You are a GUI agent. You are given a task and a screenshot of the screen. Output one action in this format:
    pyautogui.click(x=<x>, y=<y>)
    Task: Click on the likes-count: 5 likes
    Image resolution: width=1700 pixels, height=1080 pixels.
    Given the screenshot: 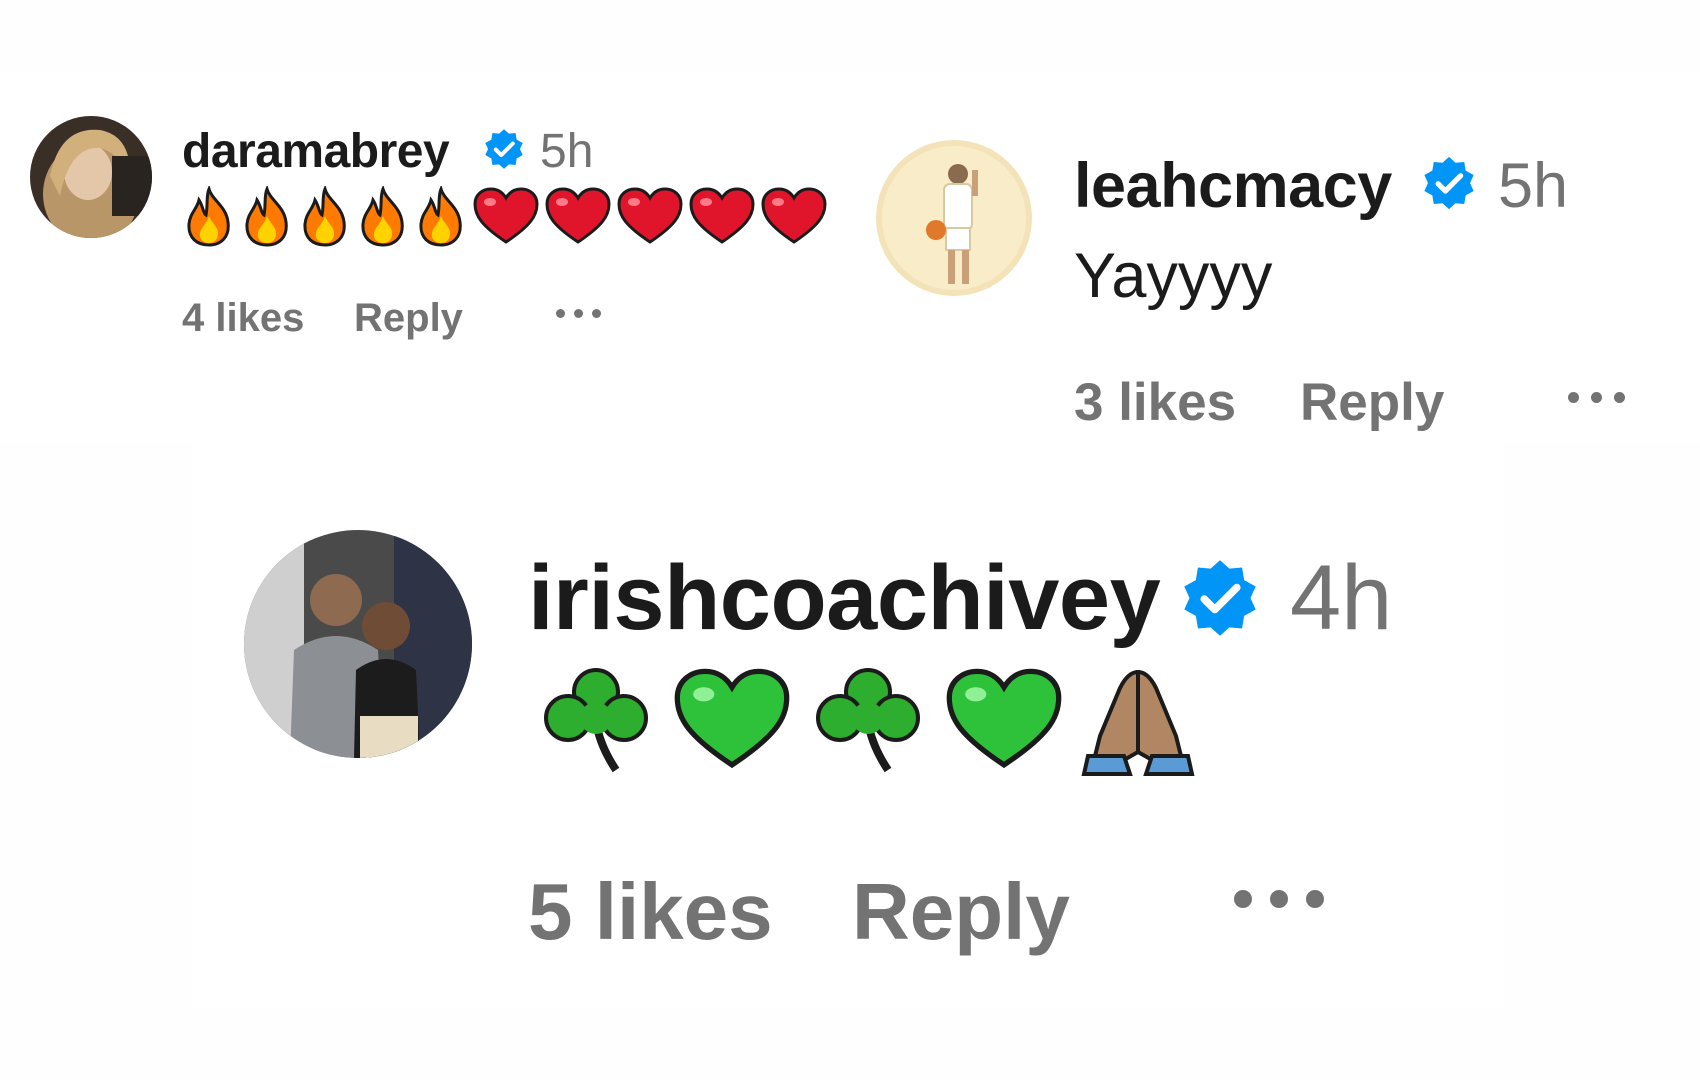 What is the action you would take?
    pyautogui.click(x=650, y=912)
    